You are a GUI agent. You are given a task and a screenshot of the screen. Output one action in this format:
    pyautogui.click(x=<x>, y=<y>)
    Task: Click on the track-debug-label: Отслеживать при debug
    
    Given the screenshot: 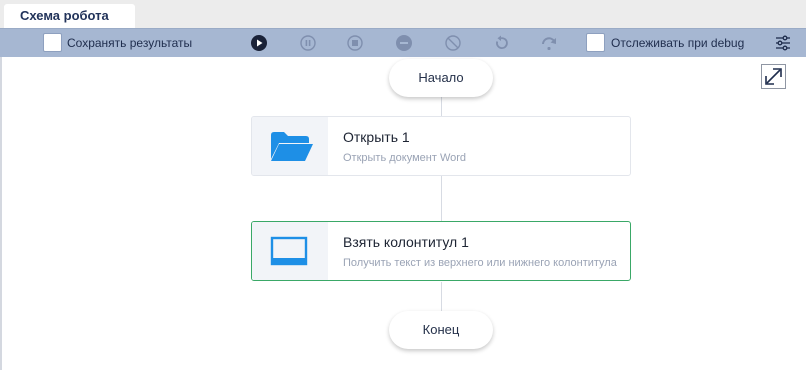 What is the action you would take?
    pyautogui.click(x=678, y=43)
    